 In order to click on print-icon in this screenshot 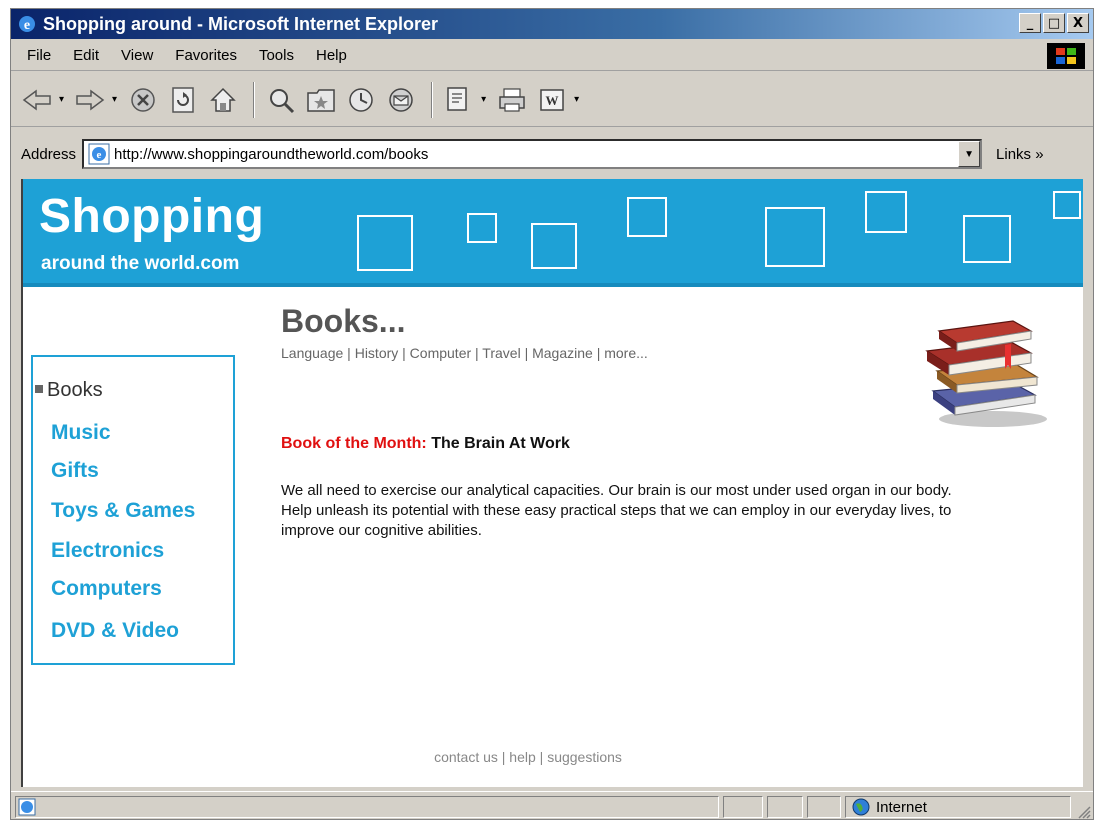, I will do `click(512, 100)`.